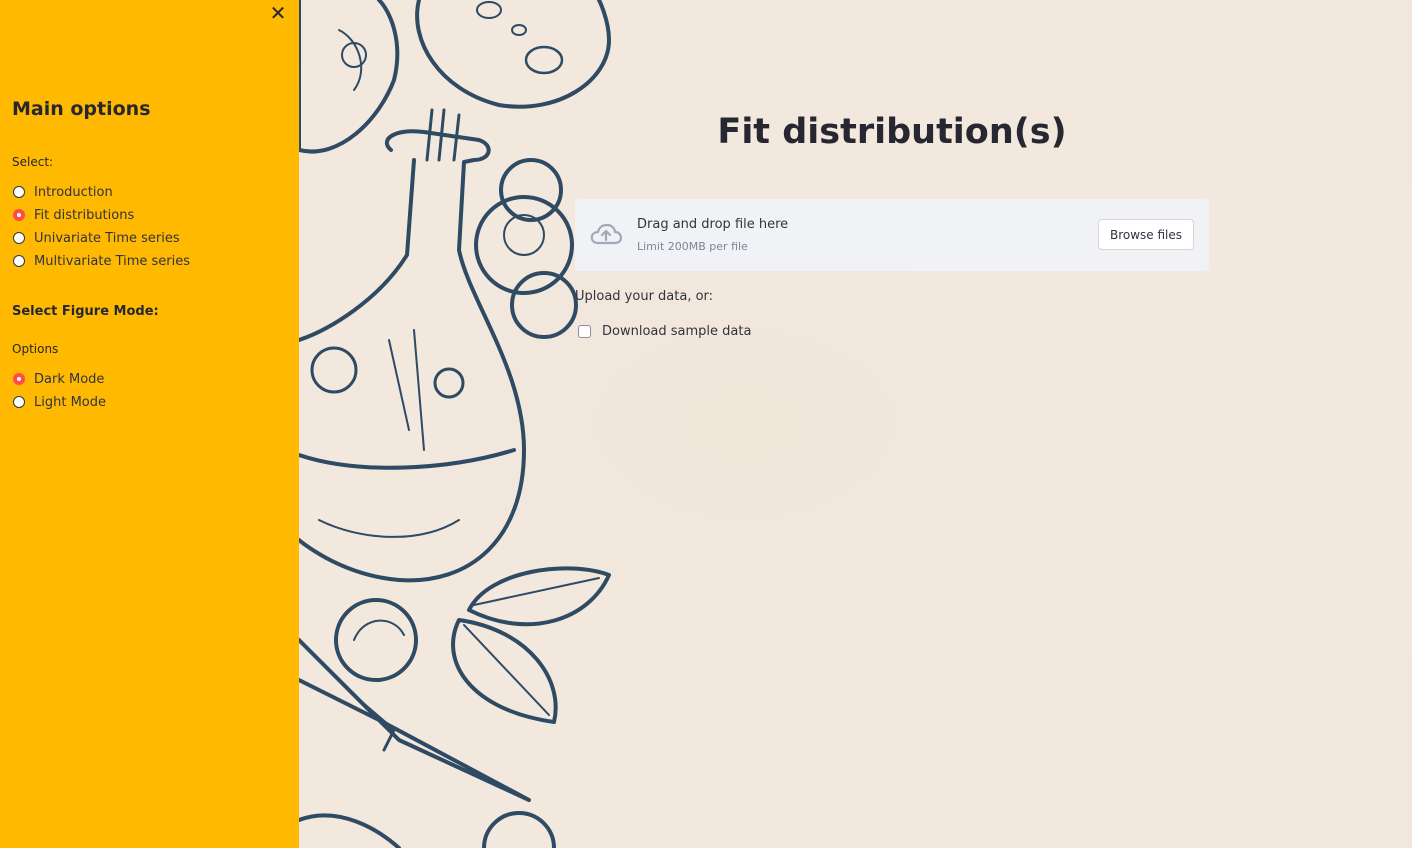  I want to click on cloud-upload-icon, so click(606, 234).